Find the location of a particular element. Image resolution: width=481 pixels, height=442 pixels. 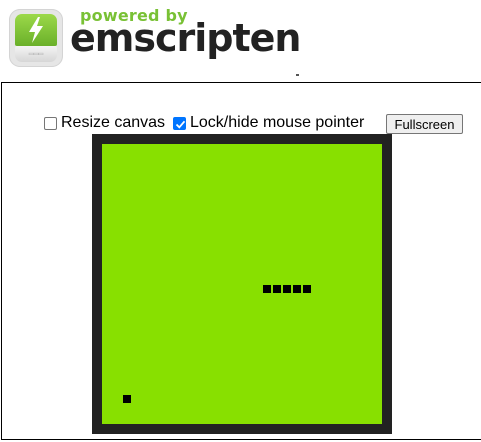

lock-pointer-label: Lock/hide mouse pointer is located at coordinates (277, 122).